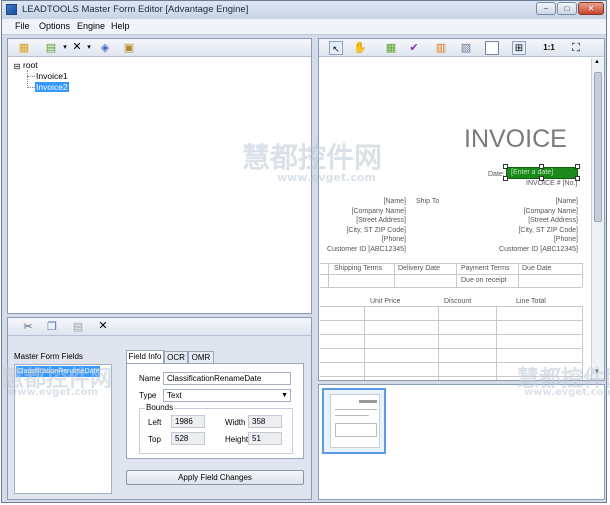 The image size is (610, 505). I want to click on menu-help: Help, so click(120, 26).